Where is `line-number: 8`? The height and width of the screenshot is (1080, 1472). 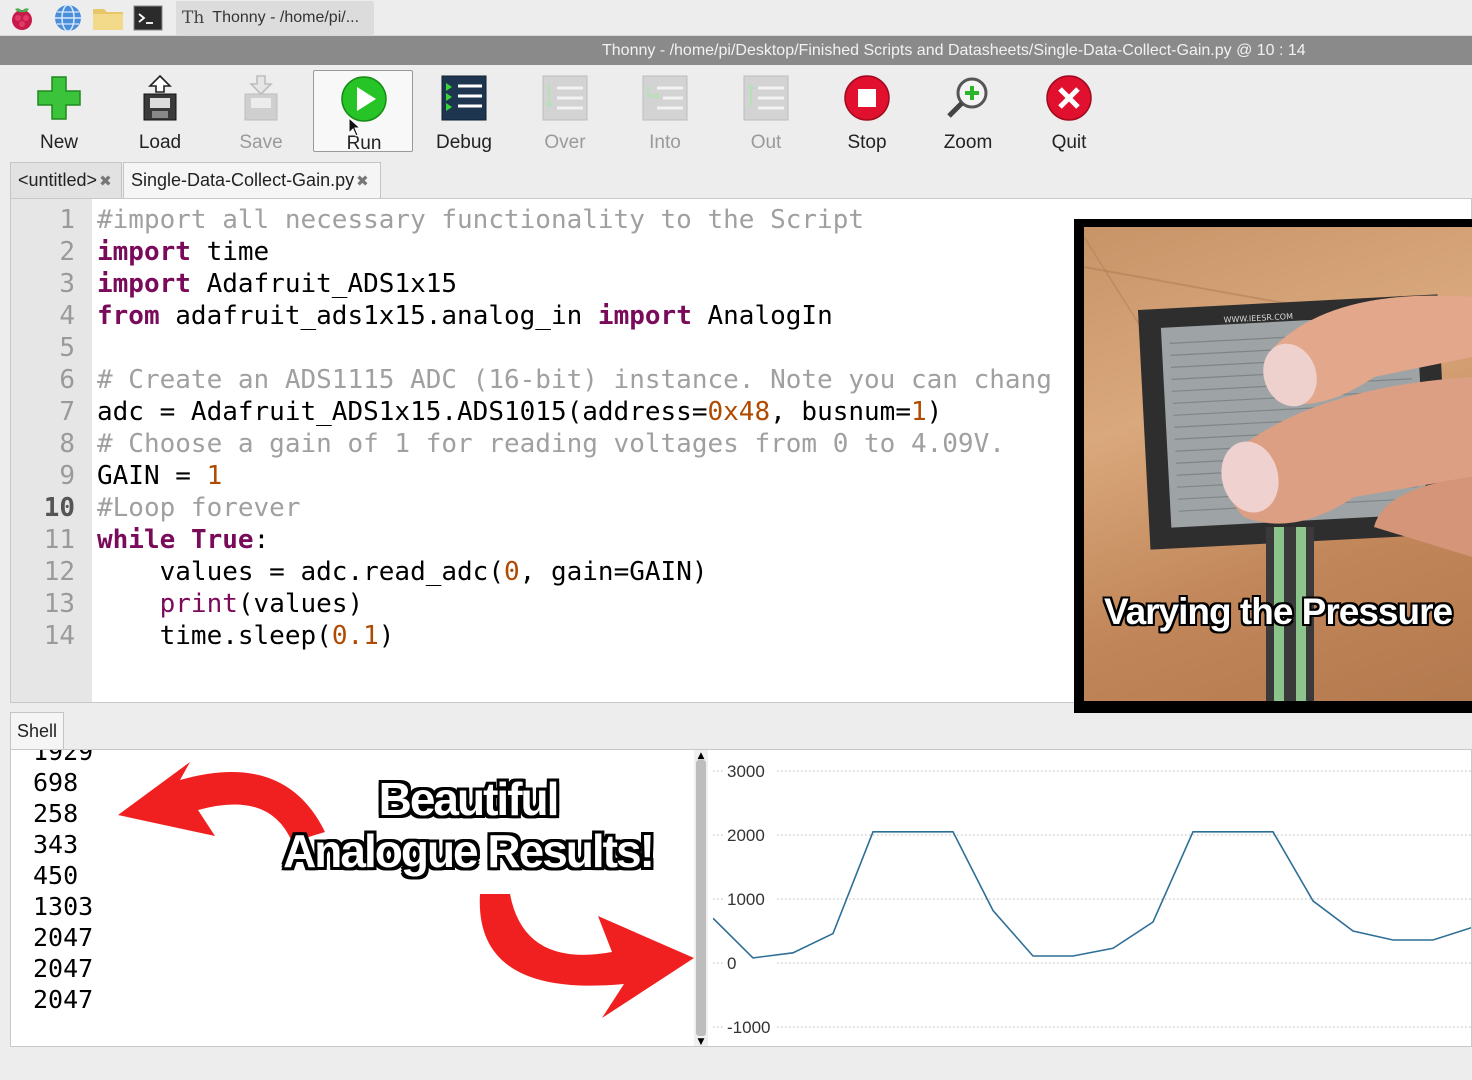
line-number: 8 is located at coordinates (67, 444).